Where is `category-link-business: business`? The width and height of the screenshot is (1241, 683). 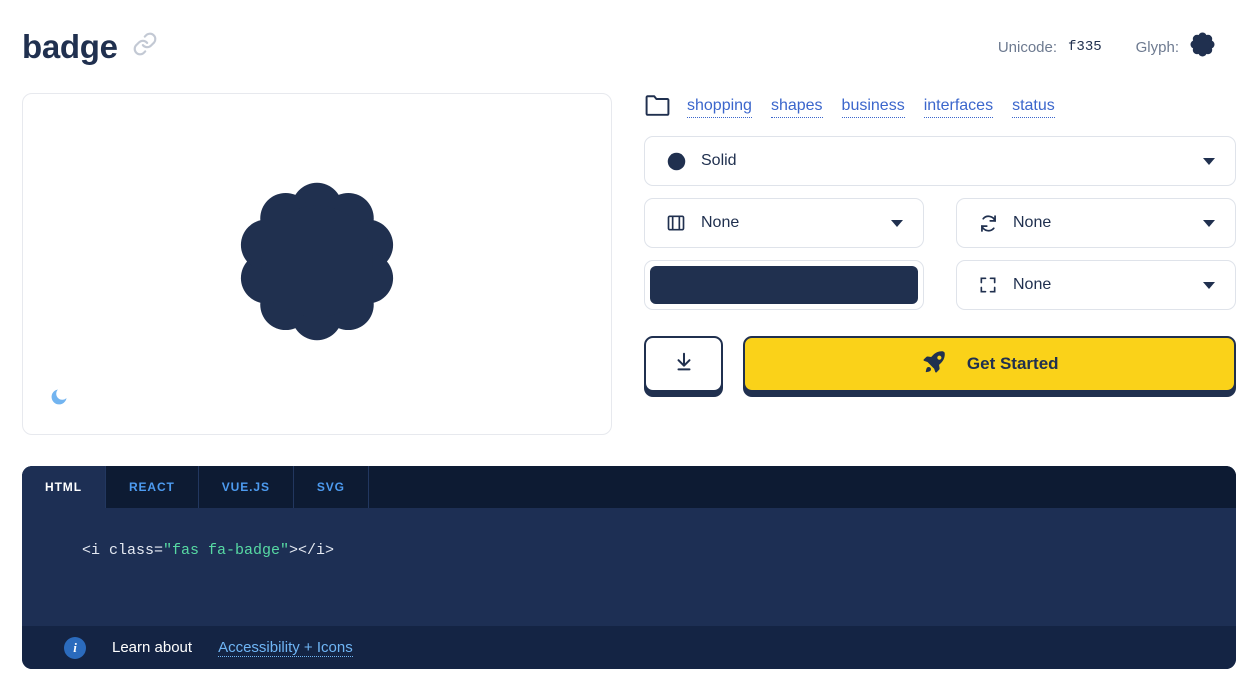
category-link-business: business is located at coordinates (873, 107).